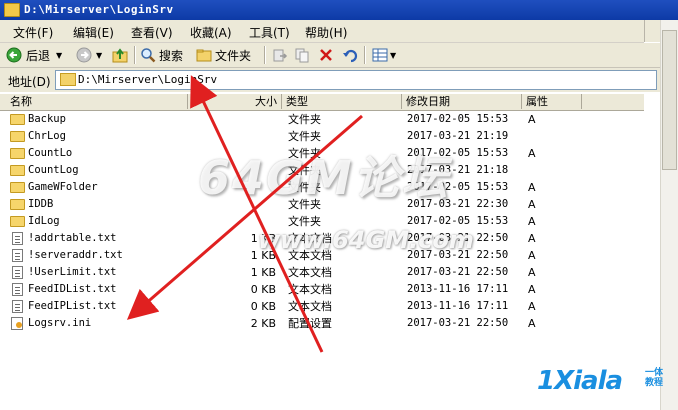 This screenshot has height=410, width=678. What do you see at coordinates (580, 381) in the screenshot?
I see `brand-logo: 1Xiala` at bounding box center [580, 381].